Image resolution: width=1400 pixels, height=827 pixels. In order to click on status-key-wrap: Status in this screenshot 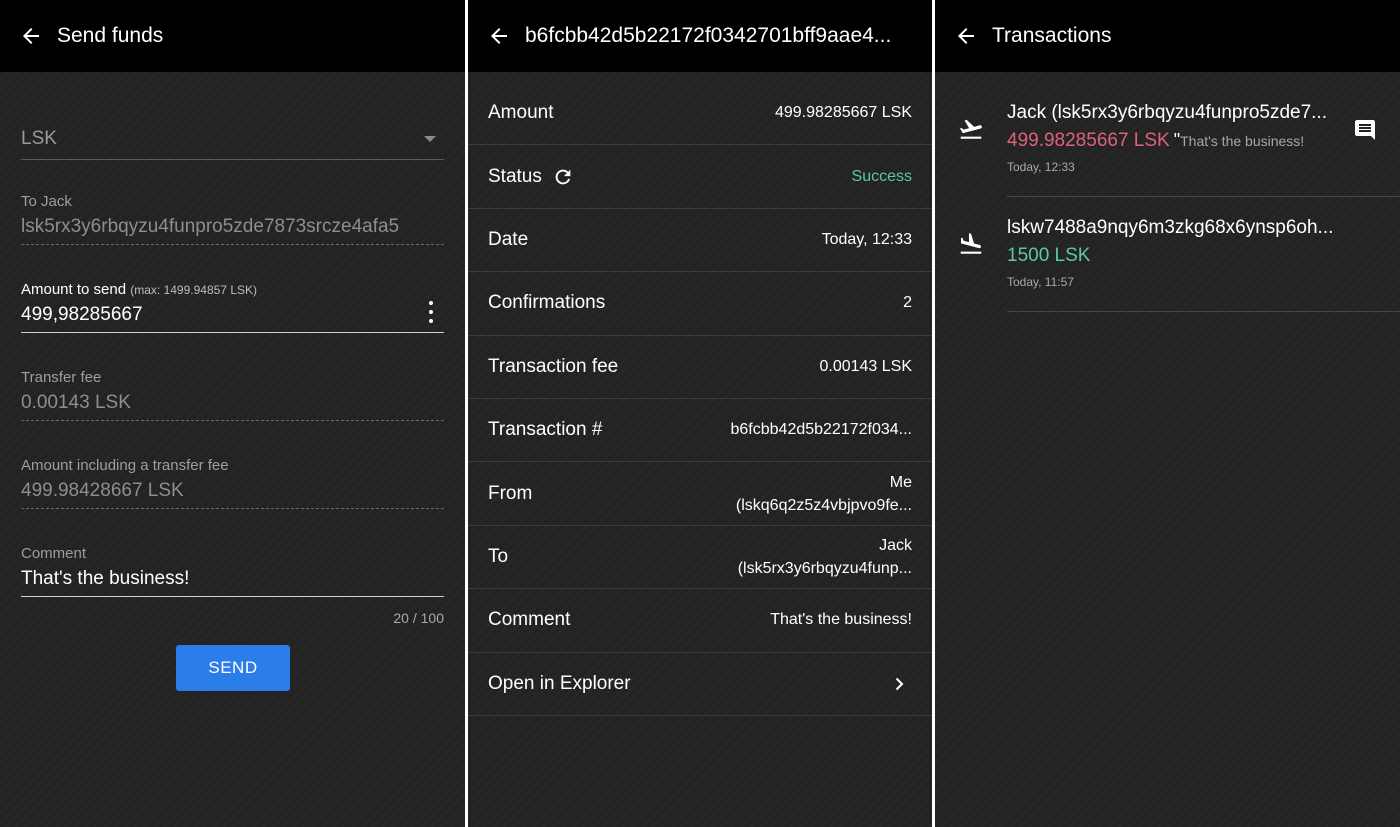, I will do `click(531, 177)`.